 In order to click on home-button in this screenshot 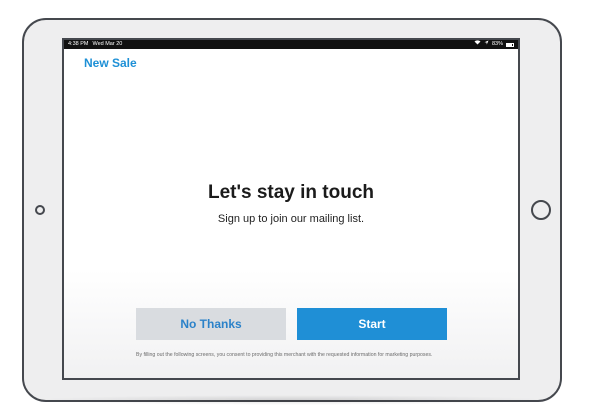, I will do `click(541, 210)`.